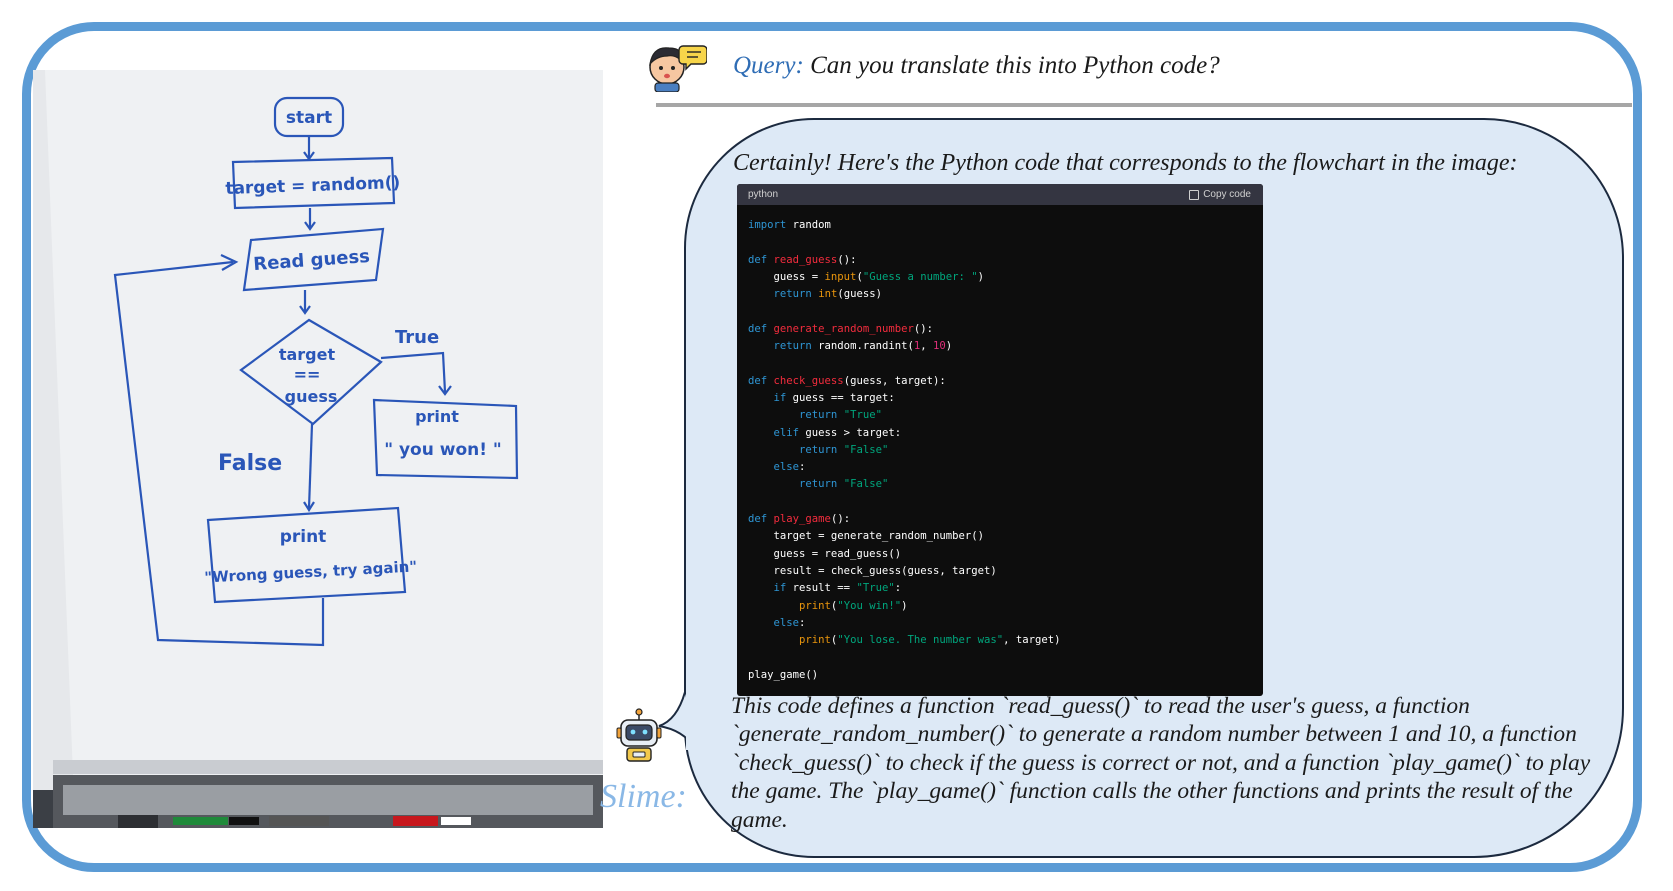 The height and width of the screenshot is (891, 1673). What do you see at coordinates (250, 463) in the screenshot?
I see `flow-false-label: False` at bounding box center [250, 463].